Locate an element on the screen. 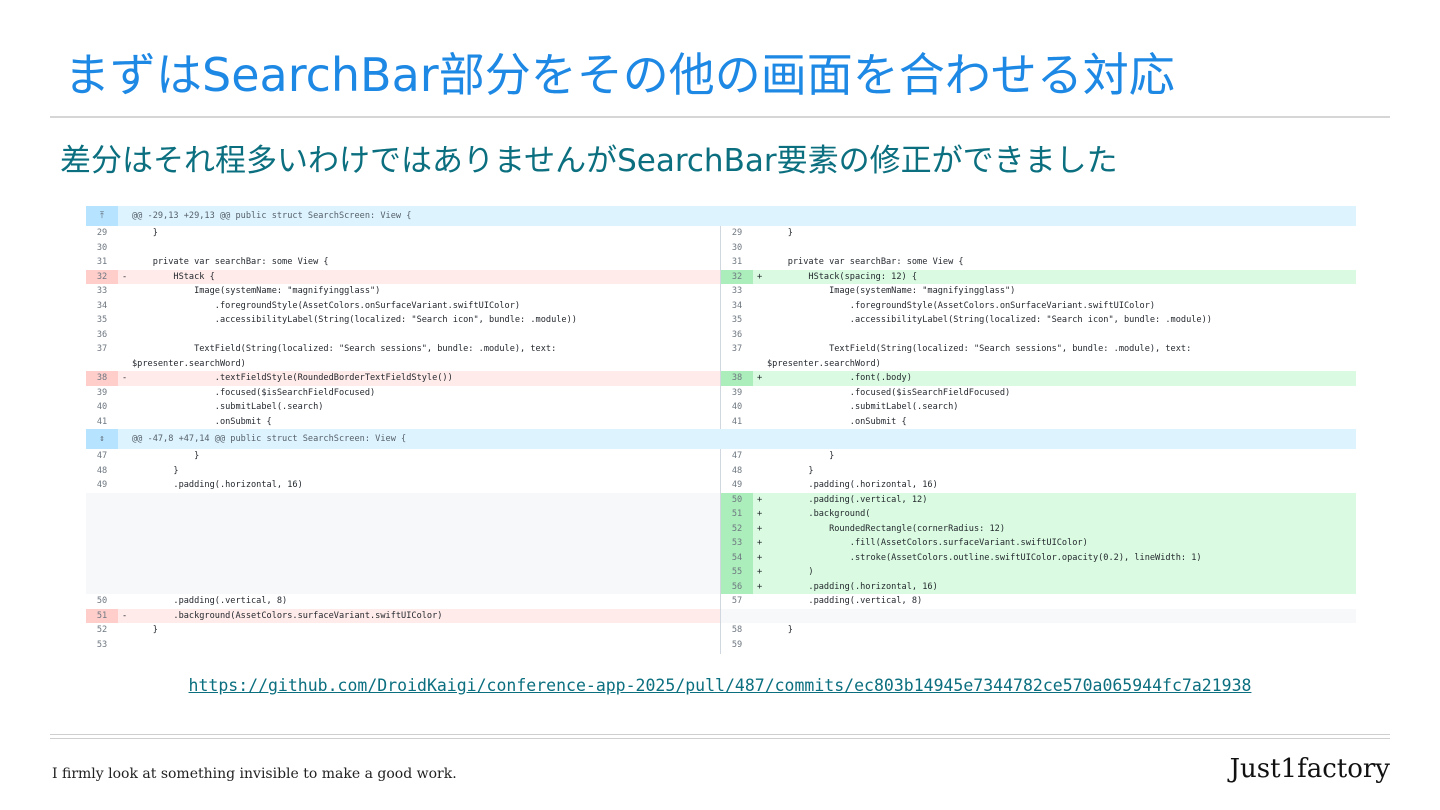 The width and height of the screenshot is (1440, 810). code-text: HStack { is located at coordinates (173, 276).